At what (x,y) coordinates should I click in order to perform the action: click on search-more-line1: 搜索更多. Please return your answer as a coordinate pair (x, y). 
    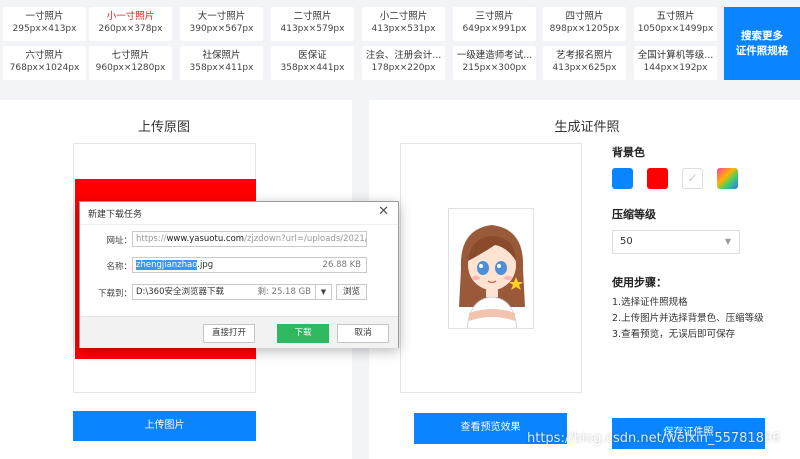
    Looking at the image, I should click on (762, 36).